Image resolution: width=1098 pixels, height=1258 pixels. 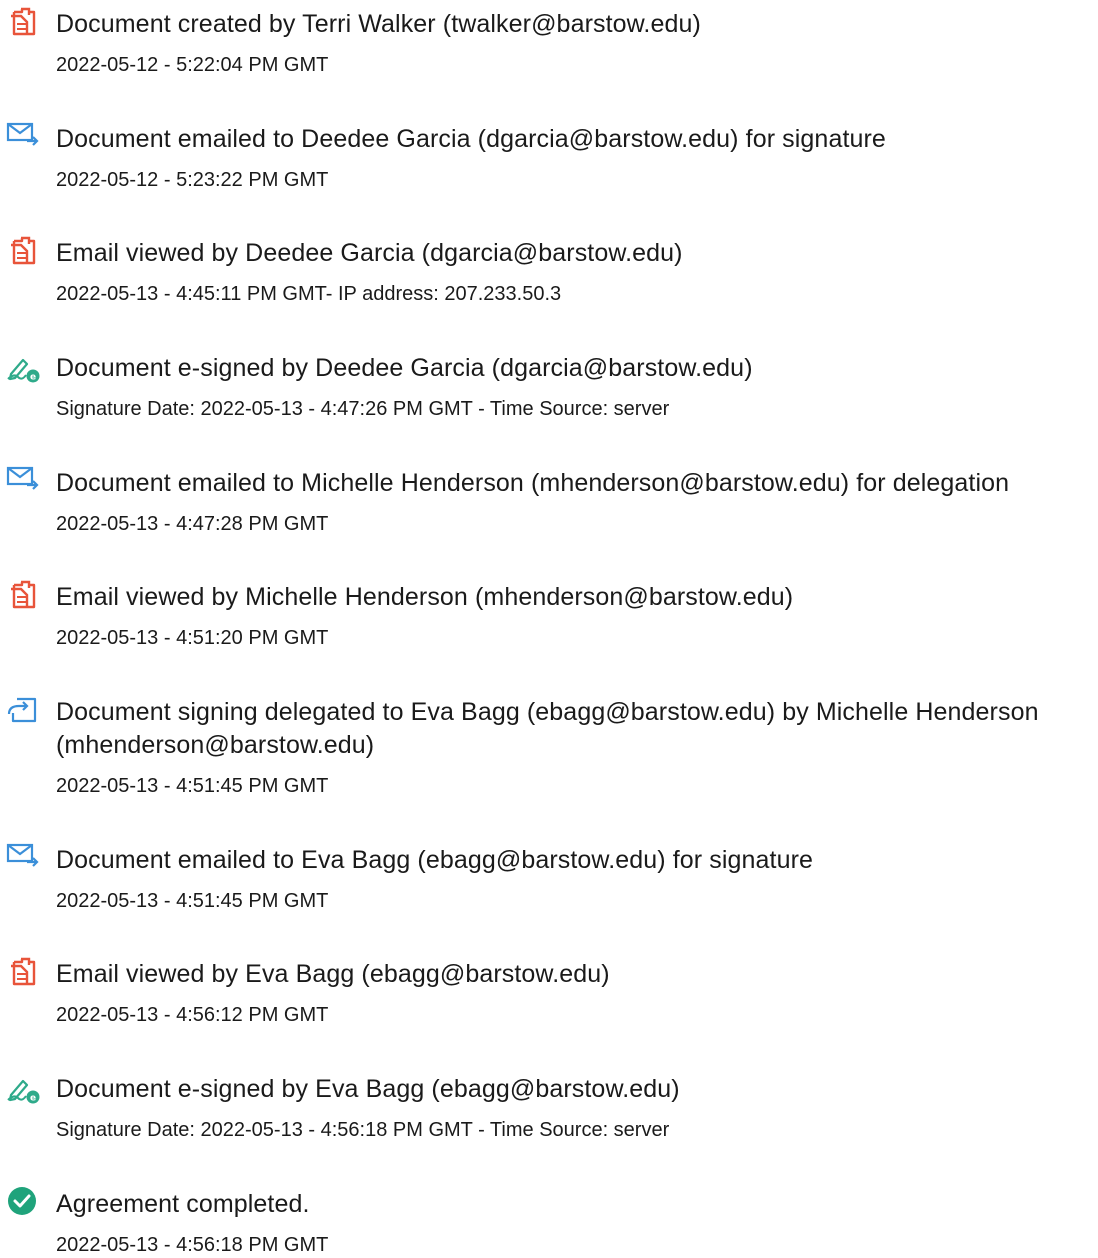 What do you see at coordinates (192, 1245) in the screenshot?
I see `event-timestamp: 2022-05-13 - 4:56:18 PM GMT` at bounding box center [192, 1245].